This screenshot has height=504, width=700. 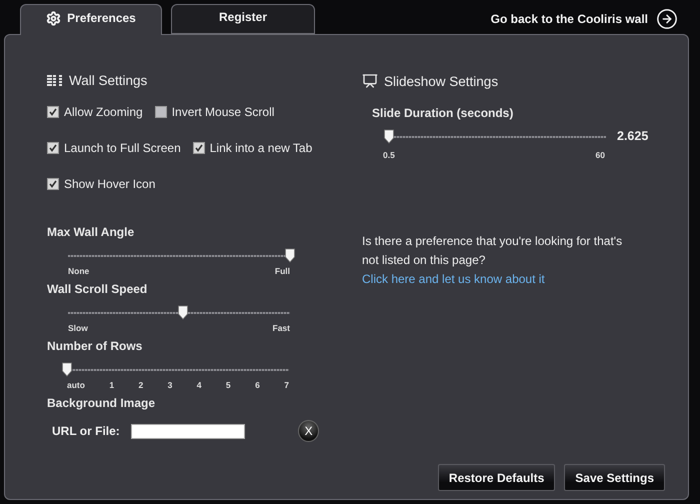 I want to click on grid-icon, so click(x=55, y=80).